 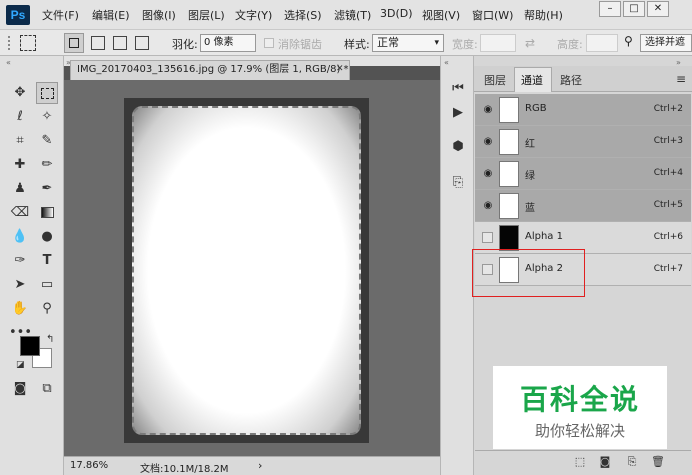 What do you see at coordinates (668, 269) in the screenshot?
I see `channel-shortcut: Ctrl+7` at bounding box center [668, 269].